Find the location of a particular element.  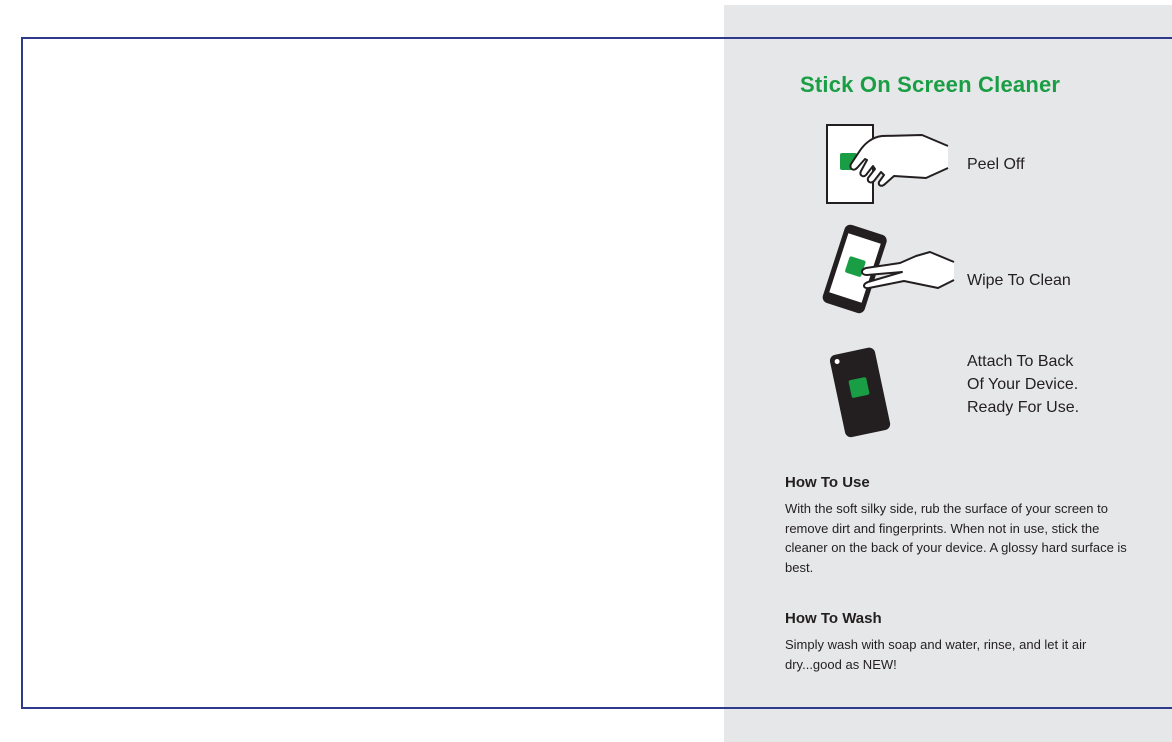

step-attach-line-1: Attach To Back is located at coordinates (1020, 361).